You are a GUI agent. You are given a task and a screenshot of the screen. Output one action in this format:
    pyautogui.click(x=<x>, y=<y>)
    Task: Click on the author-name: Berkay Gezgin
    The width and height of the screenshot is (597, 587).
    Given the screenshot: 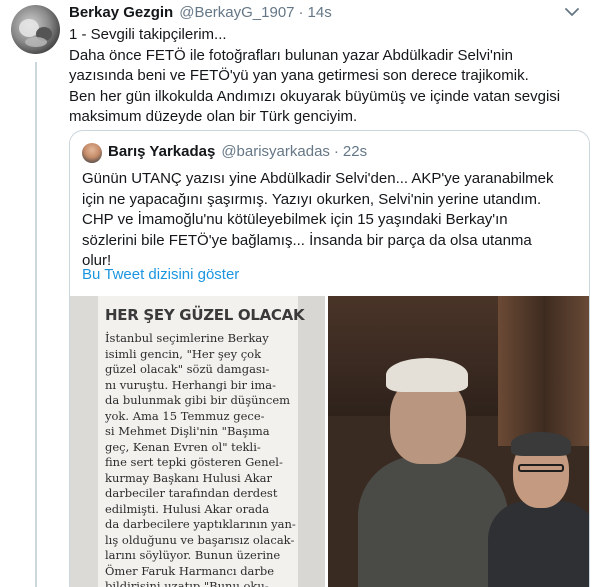 What is the action you would take?
    pyautogui.click(x=121, y=12)
    